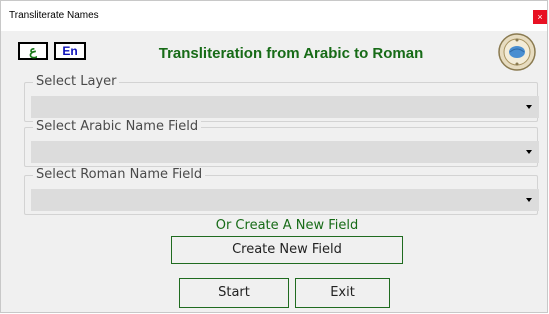 Image resolution: width=549 pixels, height=314 pixels. I want to click on start-button: Start, so click(234, 293).